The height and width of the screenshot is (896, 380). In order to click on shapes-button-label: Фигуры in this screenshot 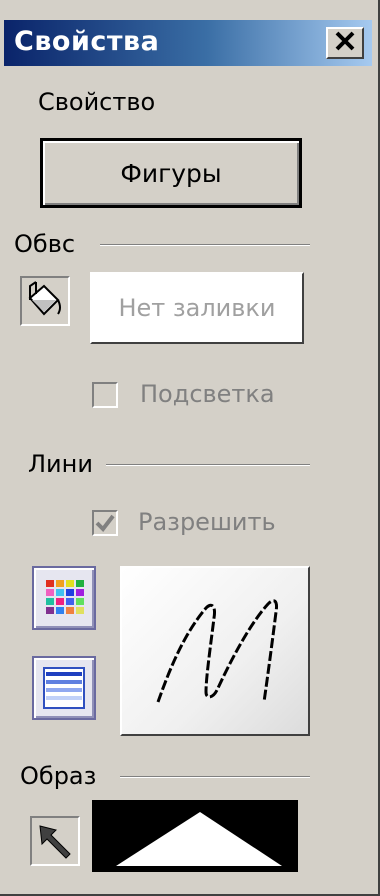, I will do `click(171, 173)`.